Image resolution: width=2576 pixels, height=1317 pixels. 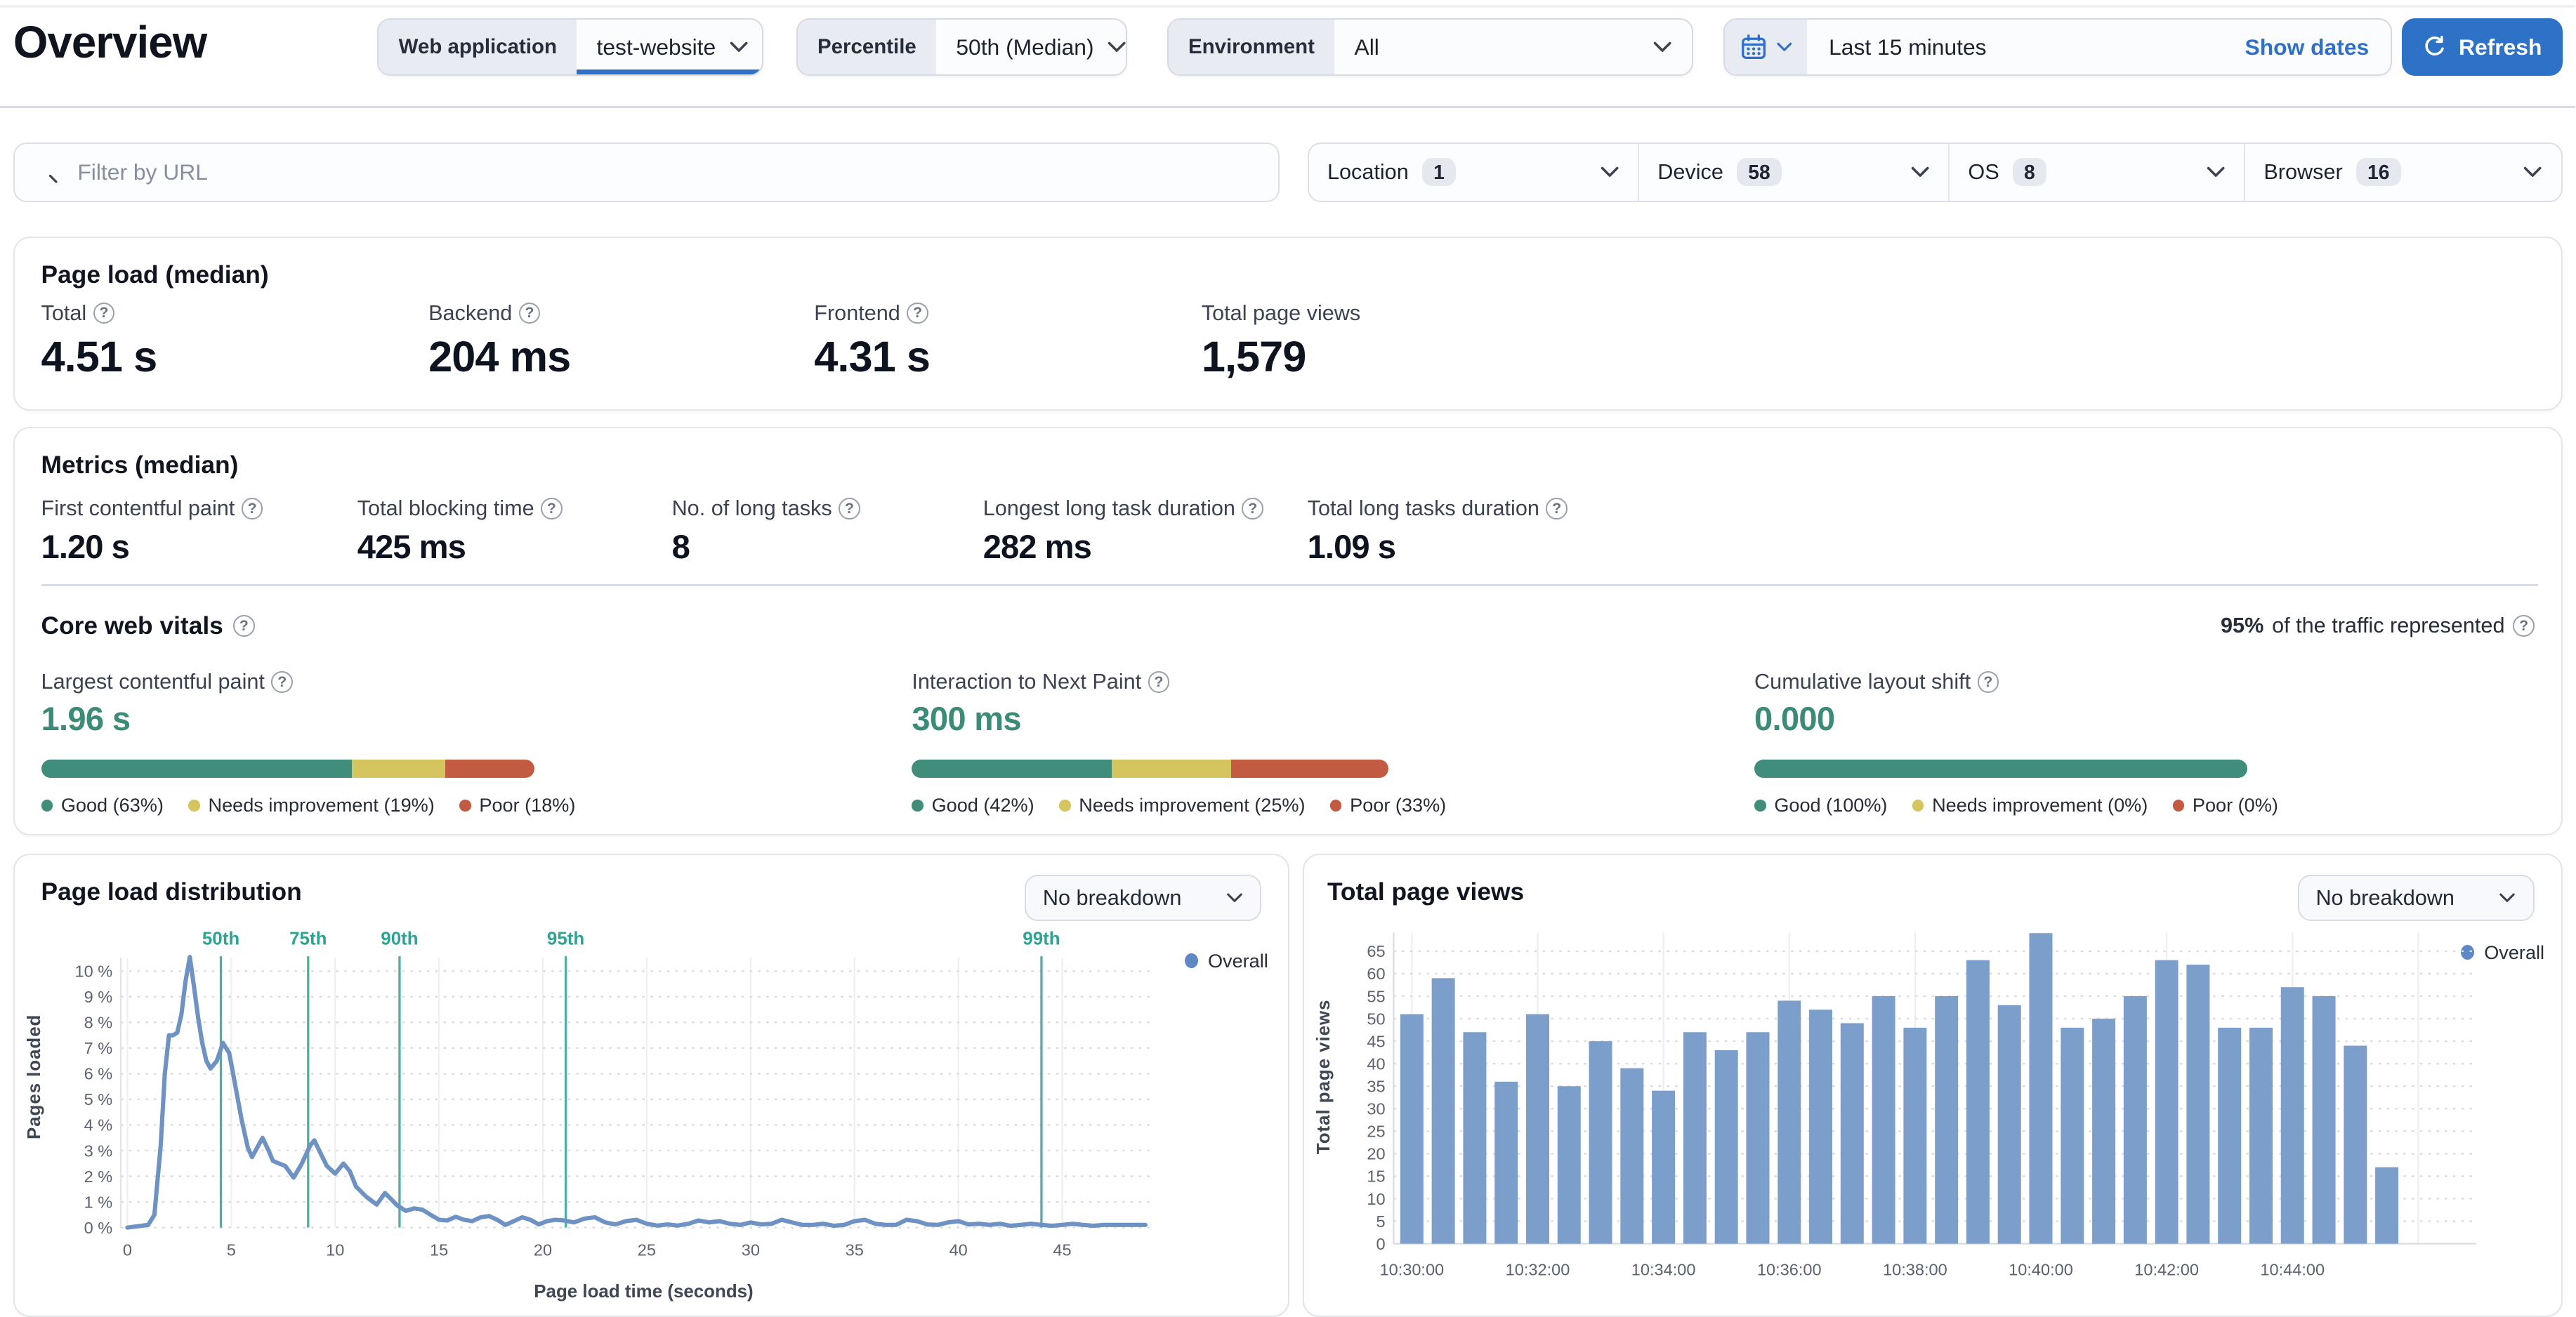 I want to click on web-application-select: Web application test-website, so click(x=570, y=47).